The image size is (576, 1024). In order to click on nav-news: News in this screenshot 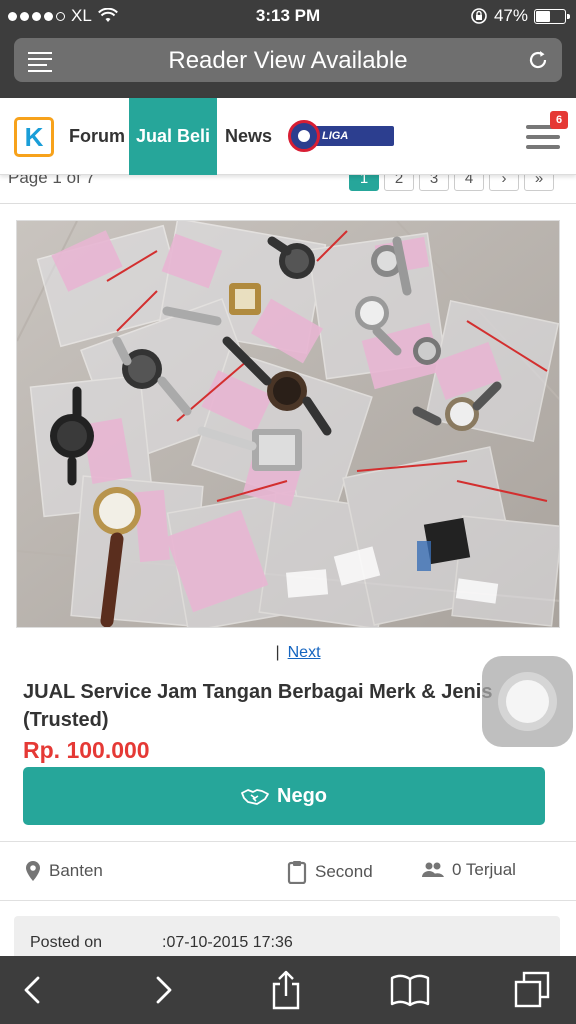, I will do `click(248, 136)`.